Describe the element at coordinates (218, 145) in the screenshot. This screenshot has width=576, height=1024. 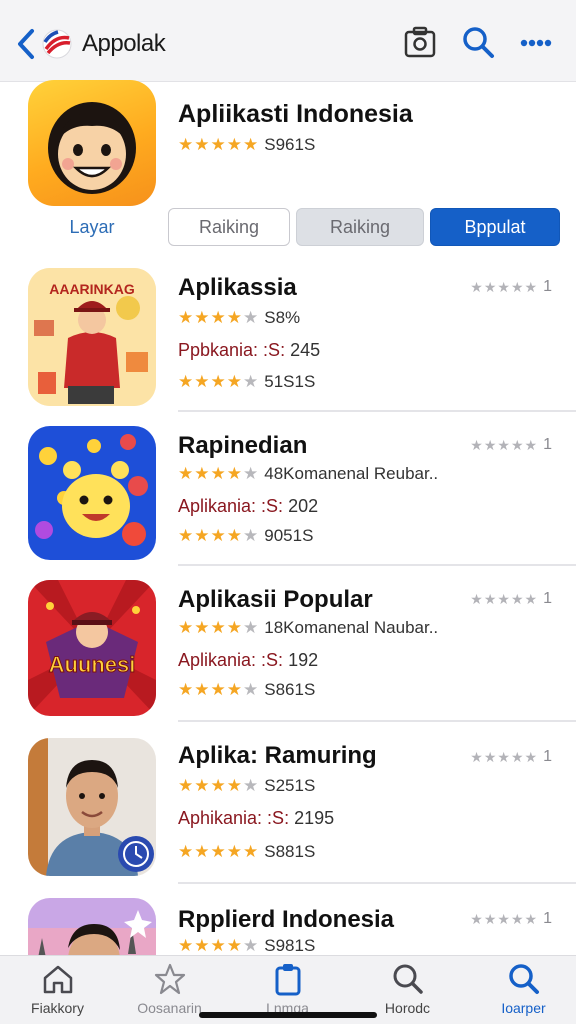
I see `featured-stars: ★ ★ ★ ★ ★` at that location.